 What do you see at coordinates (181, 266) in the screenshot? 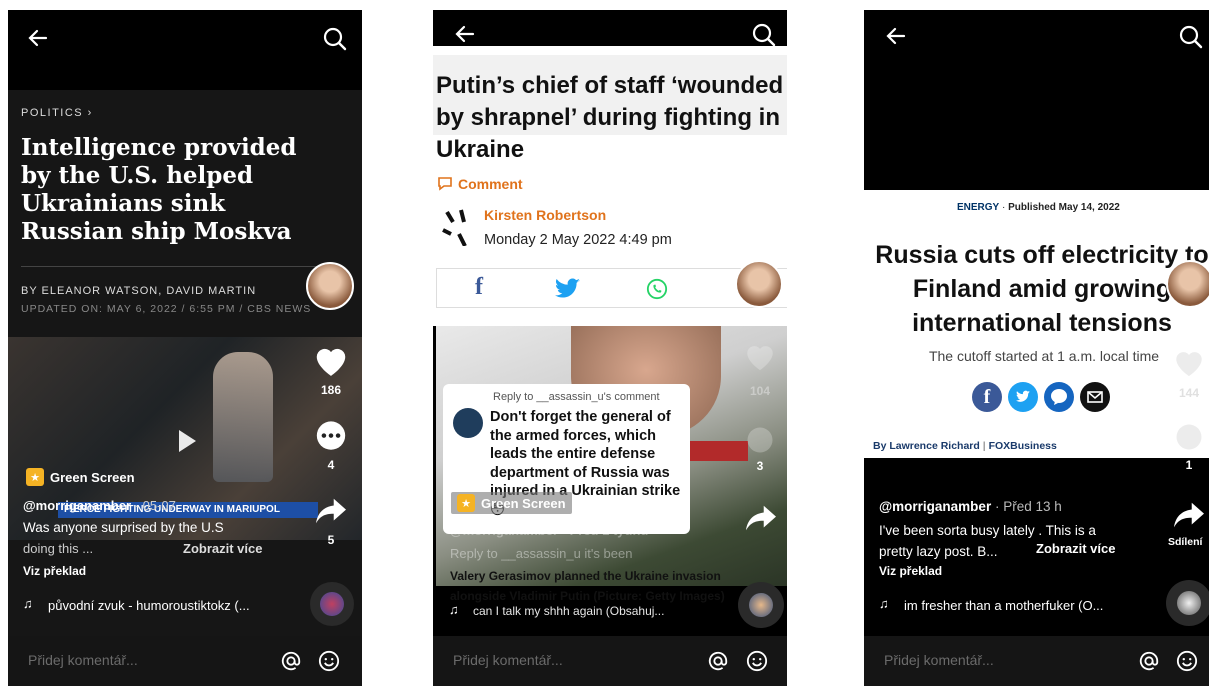
I see `divider` at bounding box center [181, 266].